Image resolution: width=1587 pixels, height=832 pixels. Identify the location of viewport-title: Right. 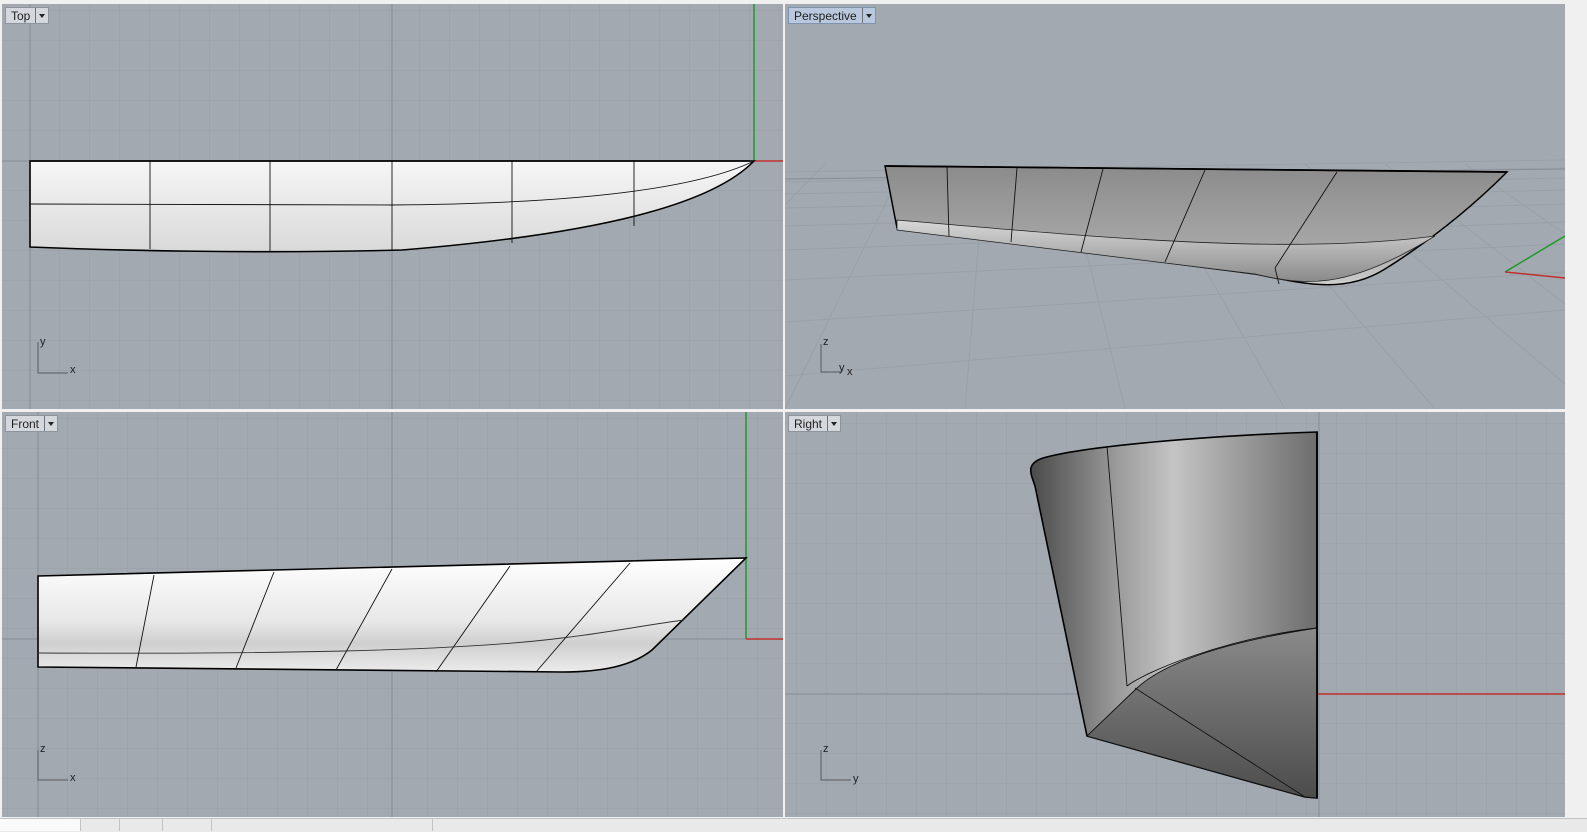
(808, 423).